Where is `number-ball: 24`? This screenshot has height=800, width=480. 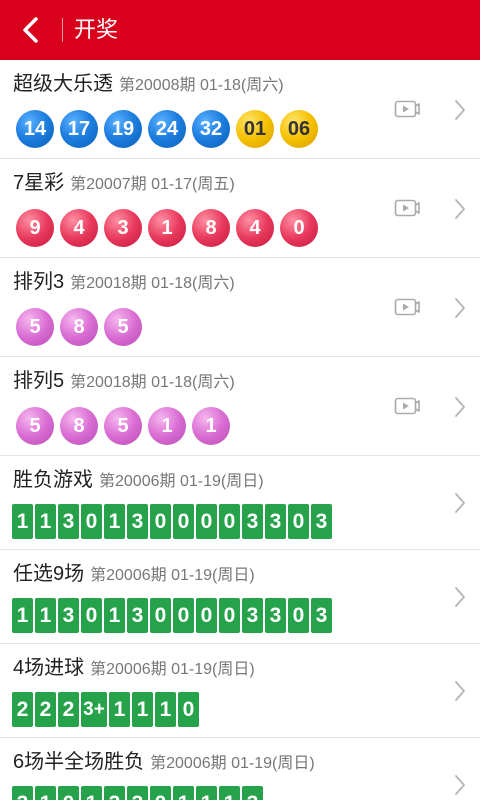 number-ball: 24 is located at coordinates (167, 129).